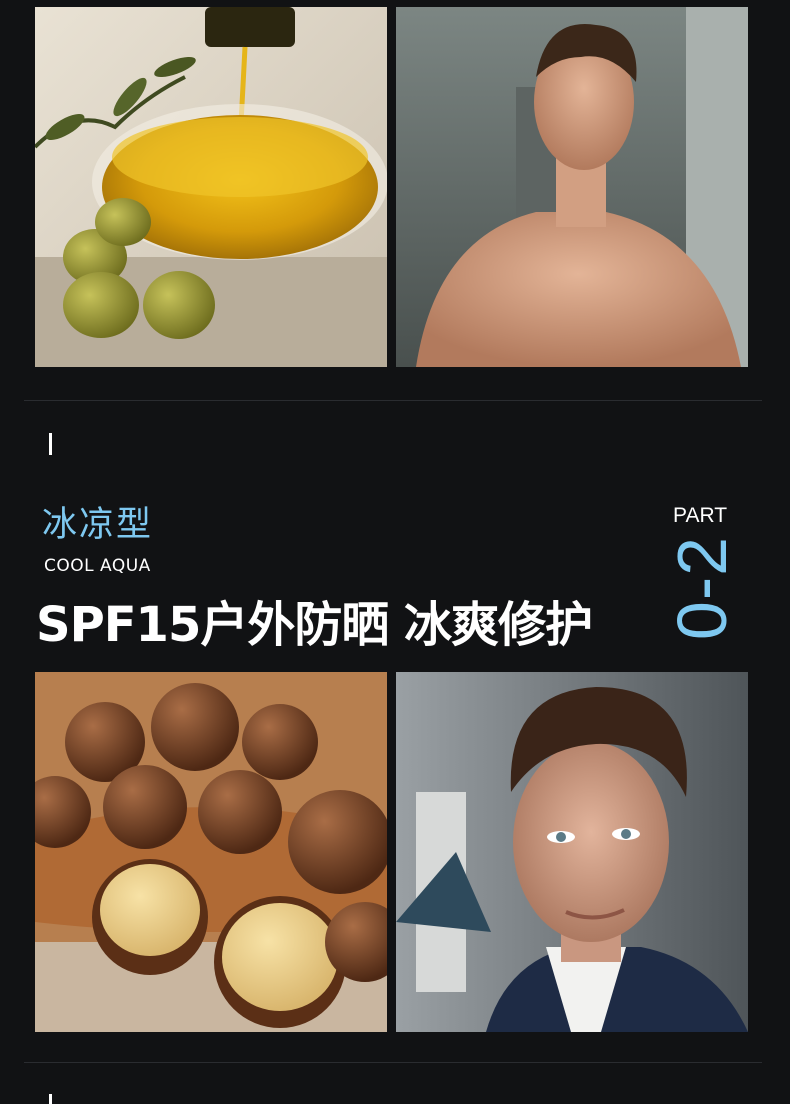 Image resolution: width=790 pixels, height=1104 pixels. I want to click on man-portrait-photo, so click(572, 187).